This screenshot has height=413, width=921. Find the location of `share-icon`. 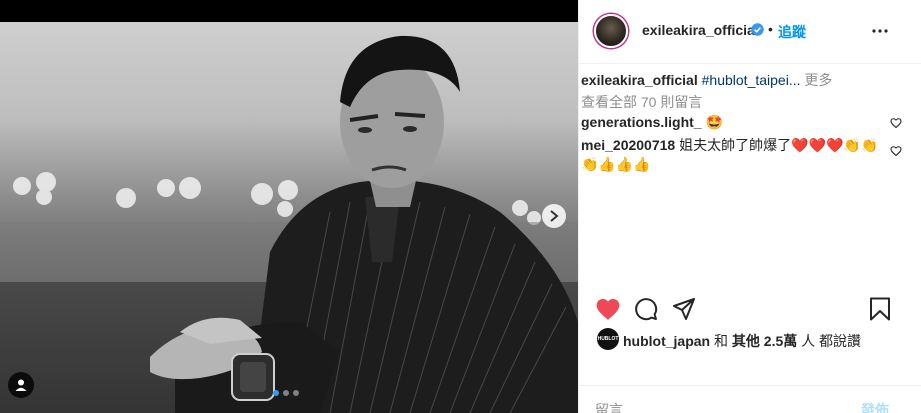

share-icon is located at coordinates (684, 310).